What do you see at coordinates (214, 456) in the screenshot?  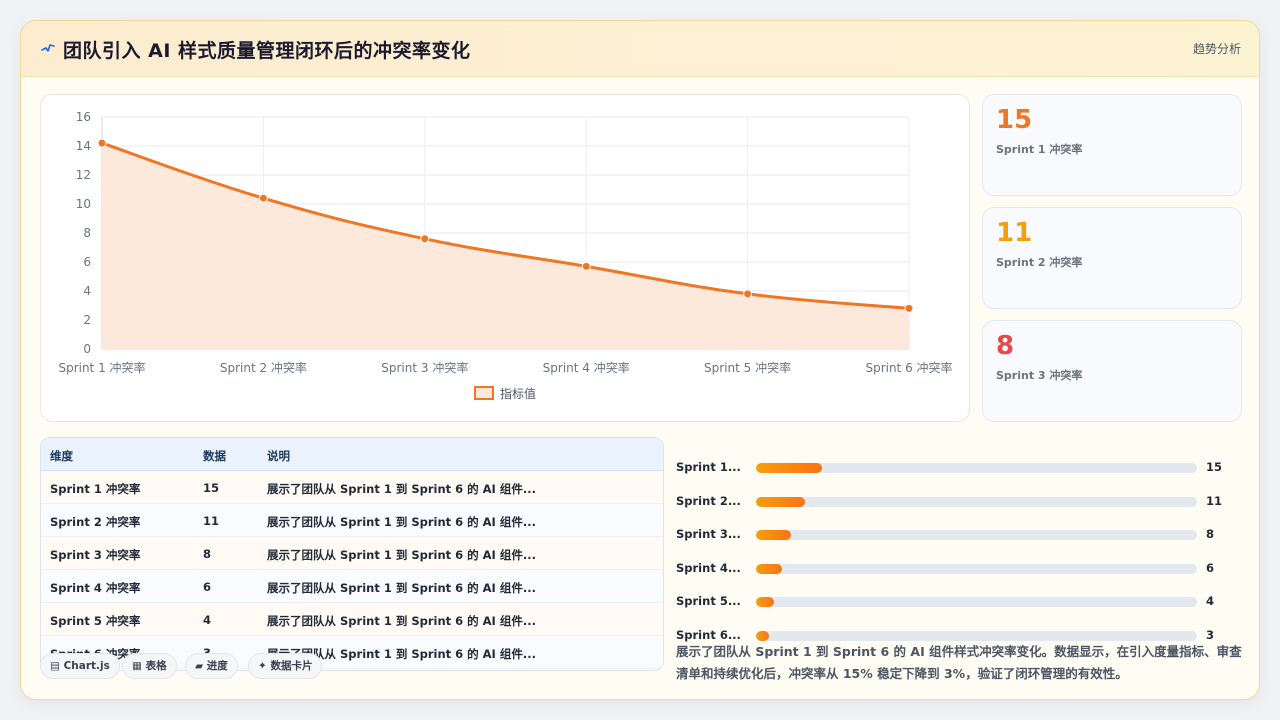 I see `column-header-data: 数据` at bounding box center [214, 456].